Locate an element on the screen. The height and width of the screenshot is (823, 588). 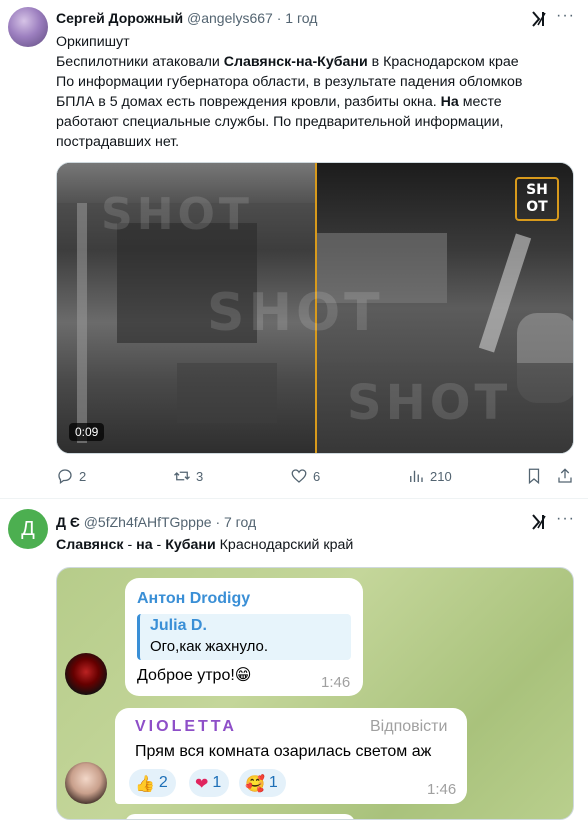
share-icon is located at coordinates (565, 475).